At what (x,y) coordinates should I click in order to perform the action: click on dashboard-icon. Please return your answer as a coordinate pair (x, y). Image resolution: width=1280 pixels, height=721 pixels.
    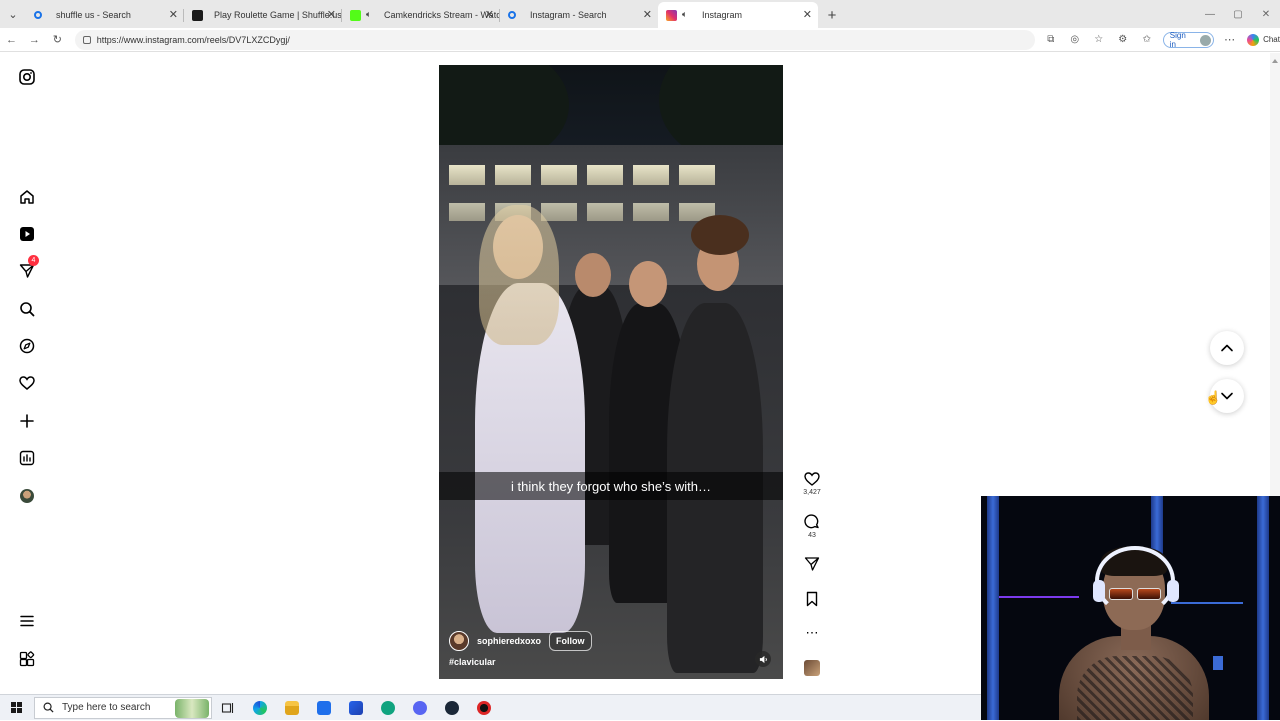
    Looking at the image, I should click on (27, 458).